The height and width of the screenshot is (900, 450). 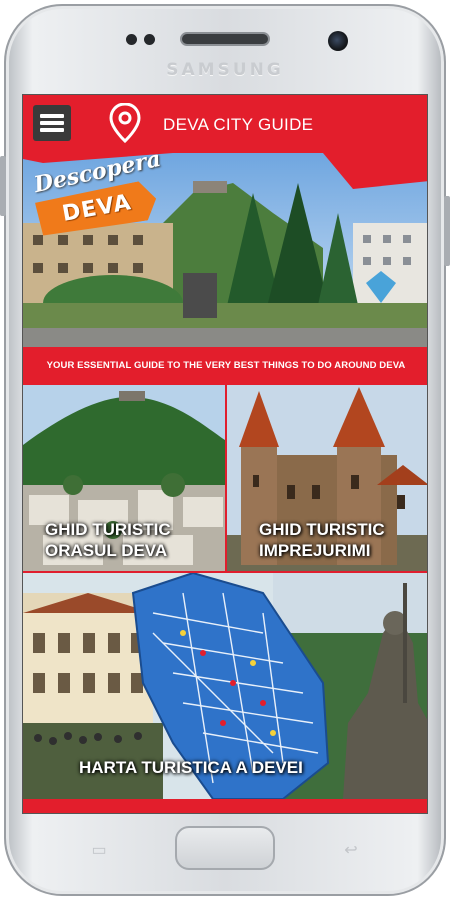 What do you see at coordinates (225, 39) in the screenshot?
I see `earpiece` at bounding box center [225, 39].